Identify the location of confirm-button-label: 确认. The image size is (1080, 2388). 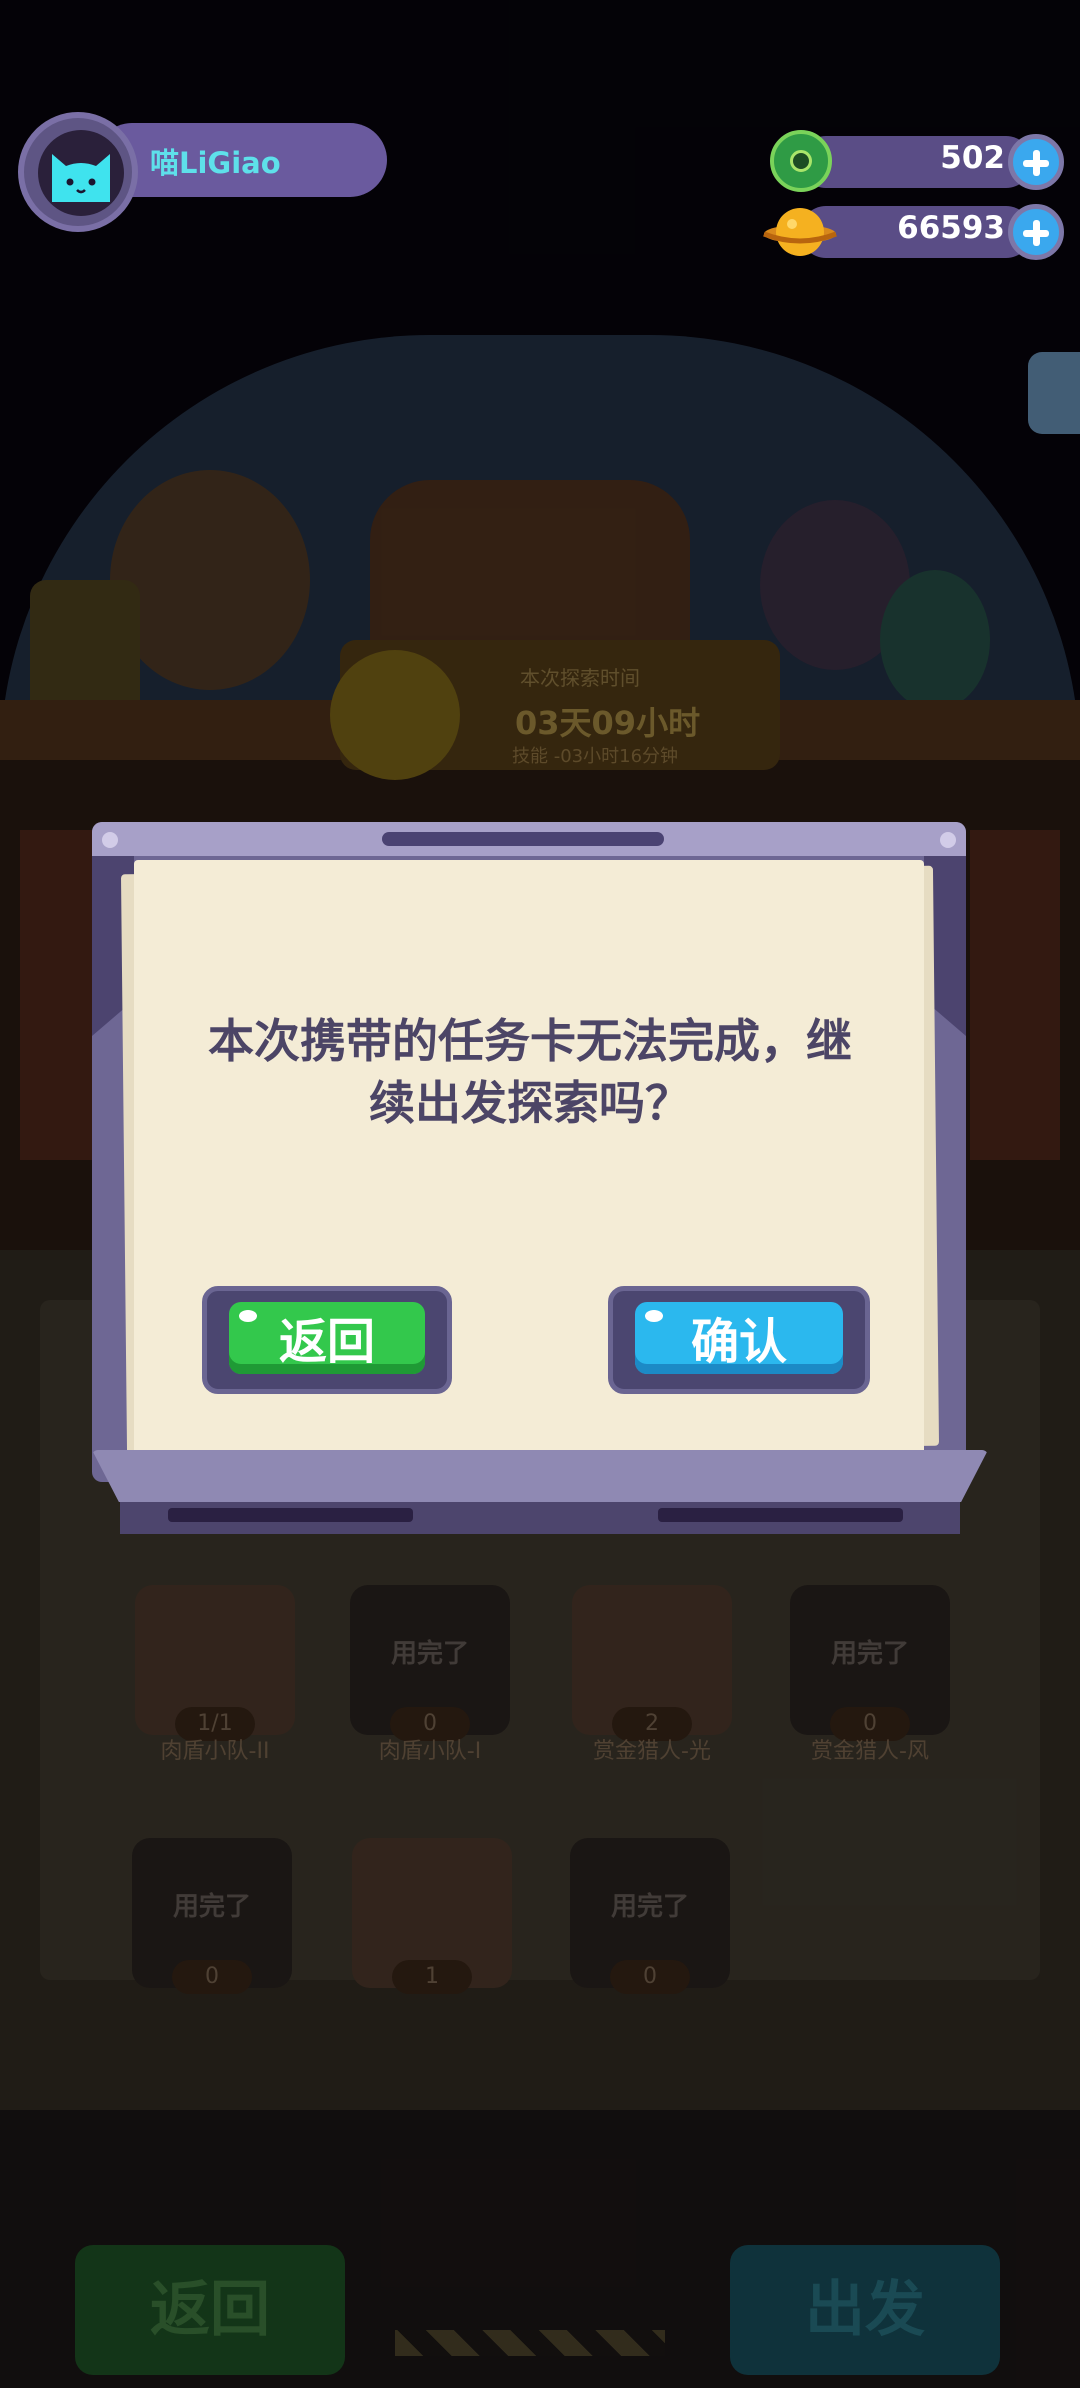
(739, 1342).